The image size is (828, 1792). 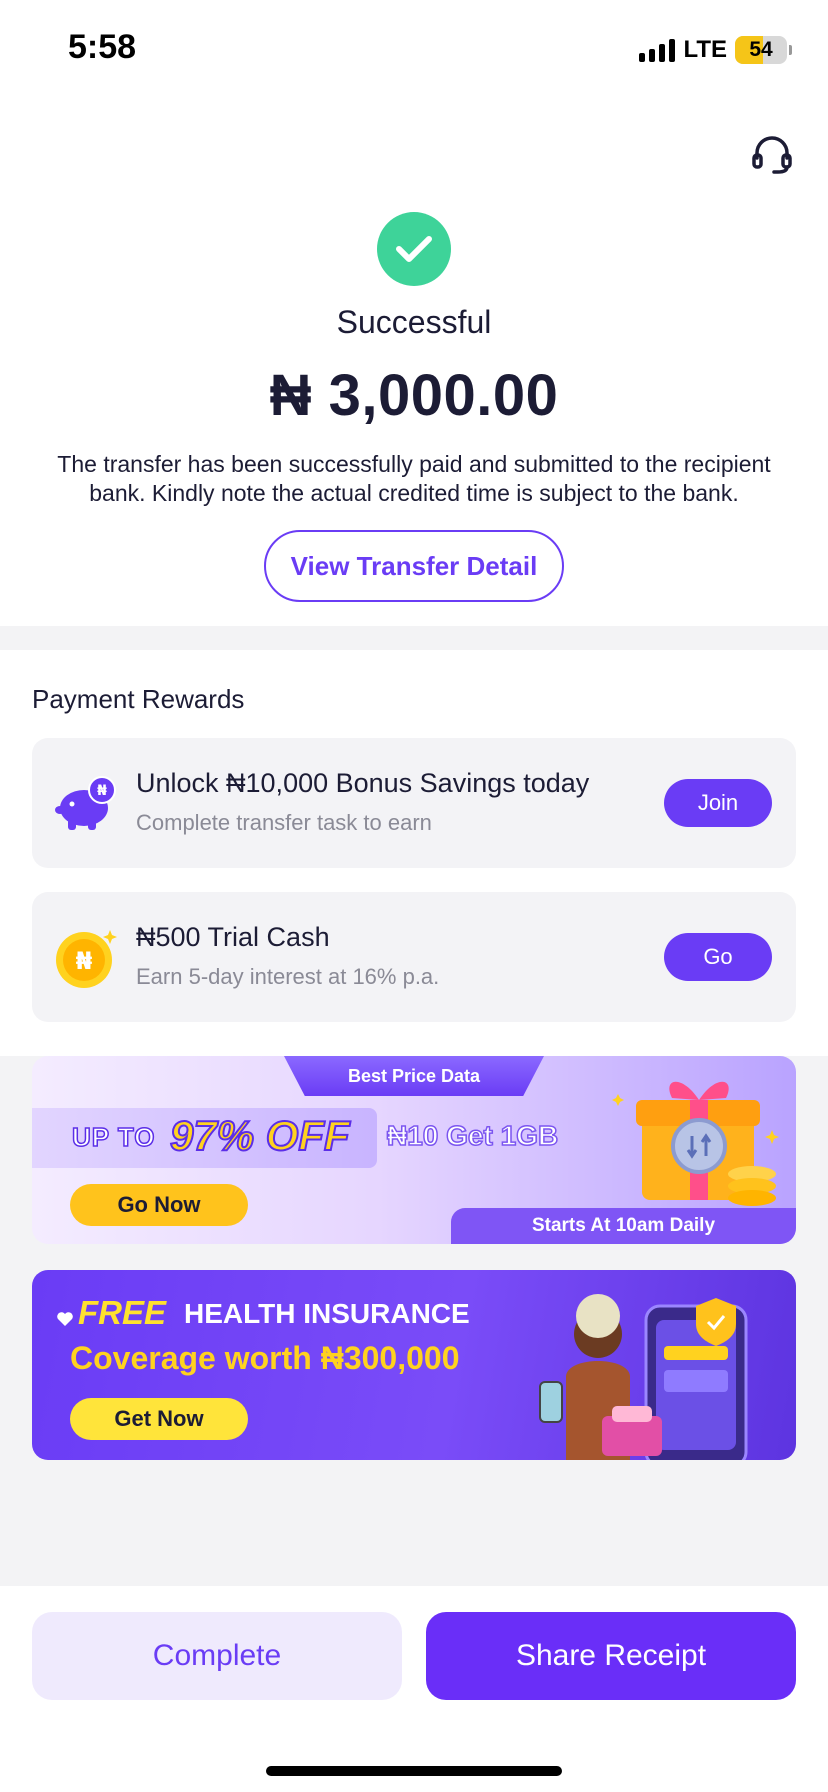 I want to click on network-type: LTE, so click(x=705, y=49).